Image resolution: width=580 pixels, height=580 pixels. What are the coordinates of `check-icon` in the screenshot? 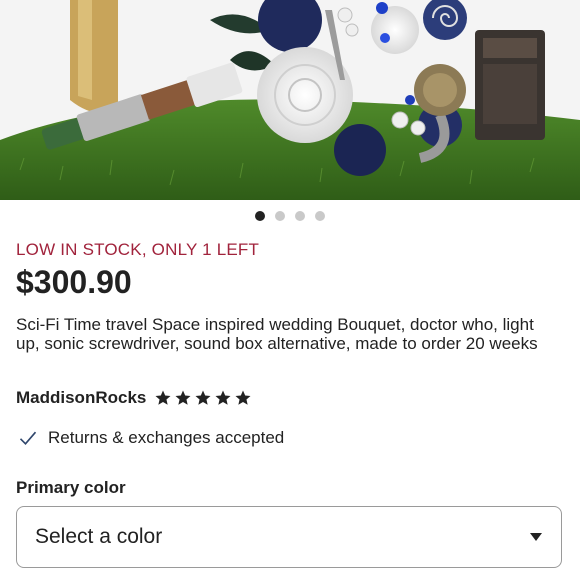 It's located at (28, 438).